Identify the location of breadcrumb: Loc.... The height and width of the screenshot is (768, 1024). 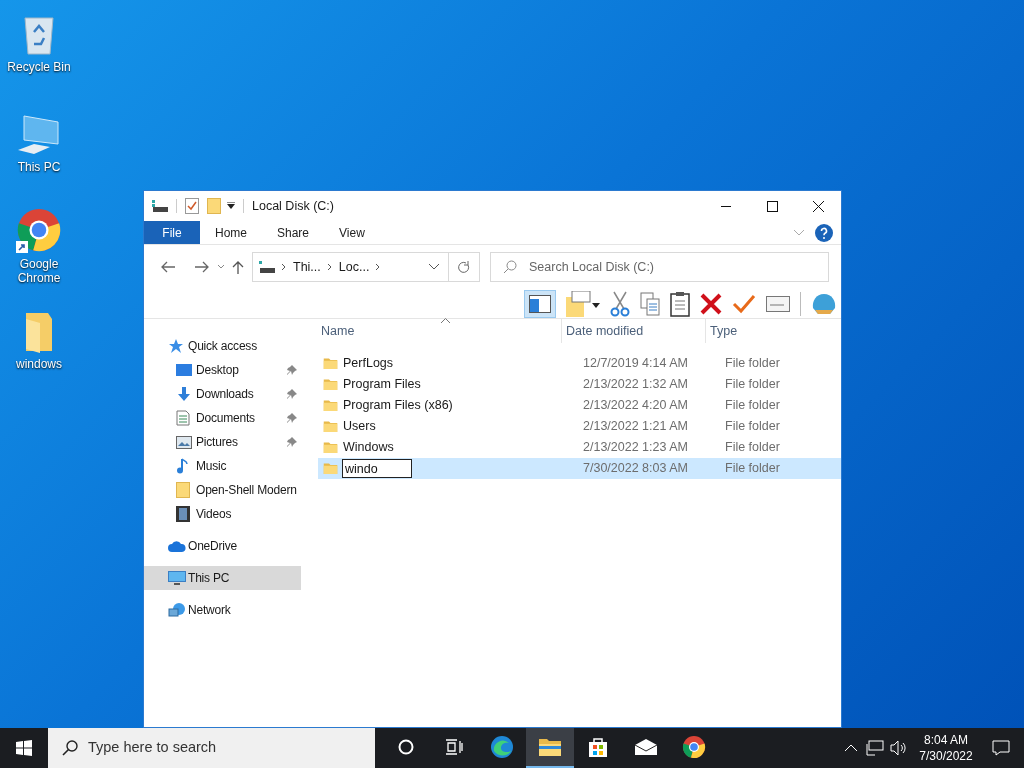
(354, 267).